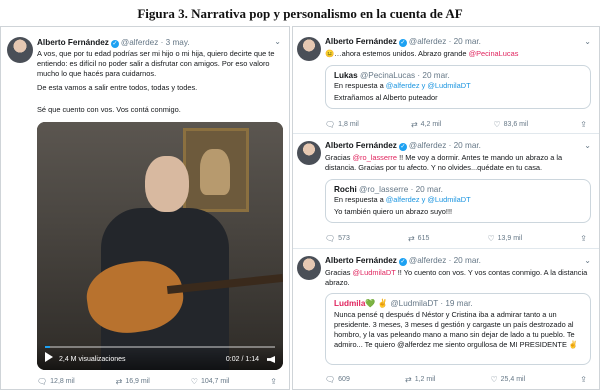 The image size is (600, 390). Describe the element at coordinates (494, 53) in the screenshot. I see `mention-link: @PecinaLucas` at that location.